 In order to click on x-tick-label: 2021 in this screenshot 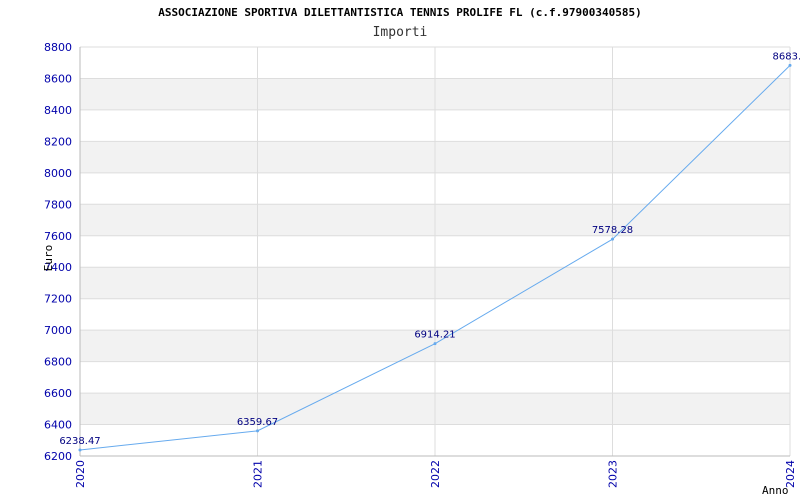, I will do `click(258, 474)`.